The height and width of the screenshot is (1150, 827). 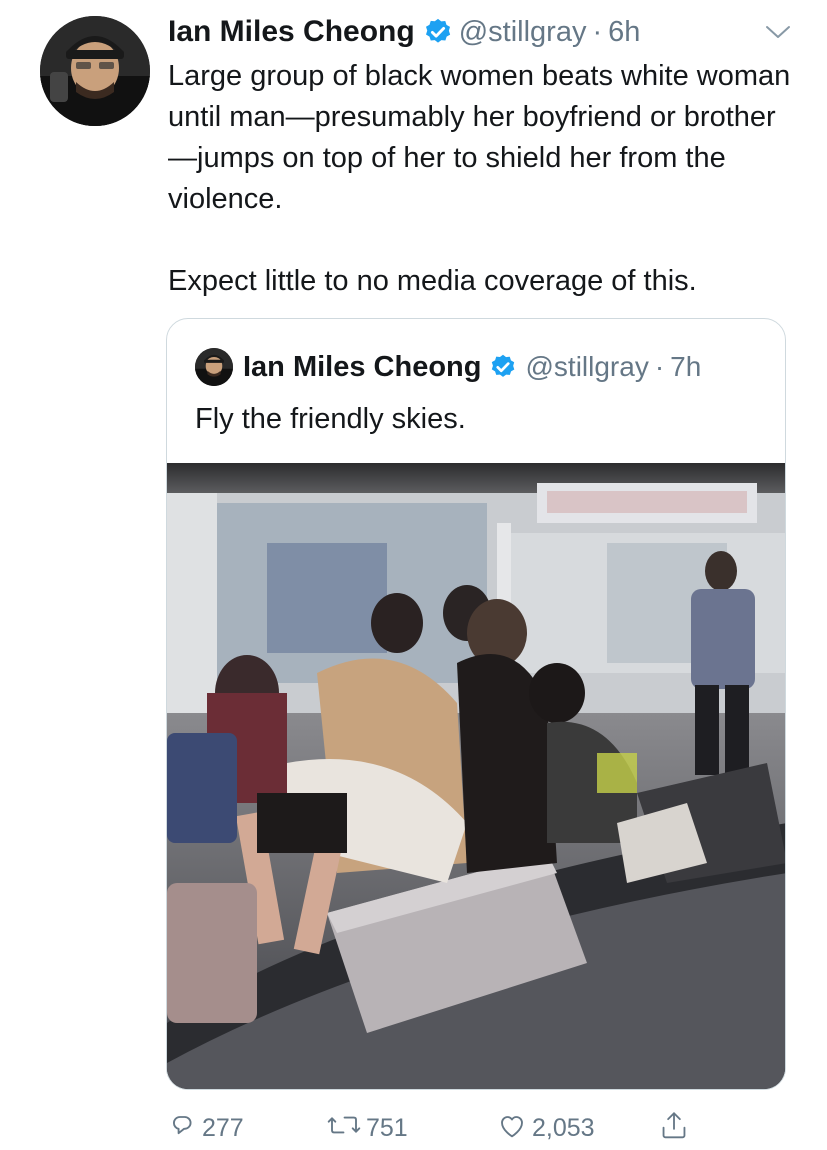 I want to click on chevron-down-icon, so click(x=778, y=32).